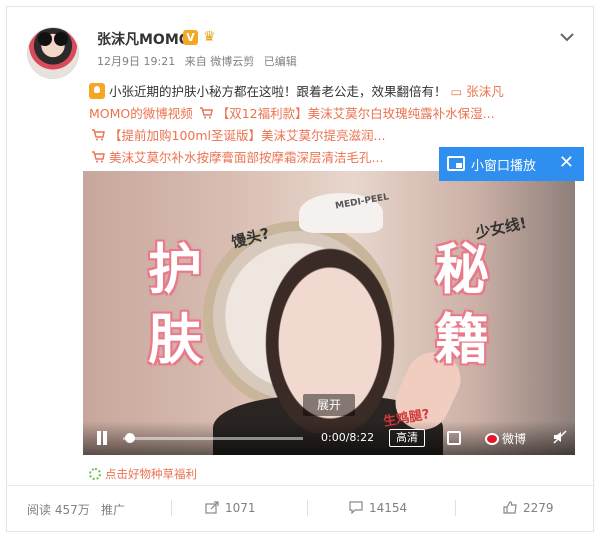  What do you see at coordinates (388, 508) in the screenshot?
I see `comment-count: 14154` at bounding box center [388, 508].